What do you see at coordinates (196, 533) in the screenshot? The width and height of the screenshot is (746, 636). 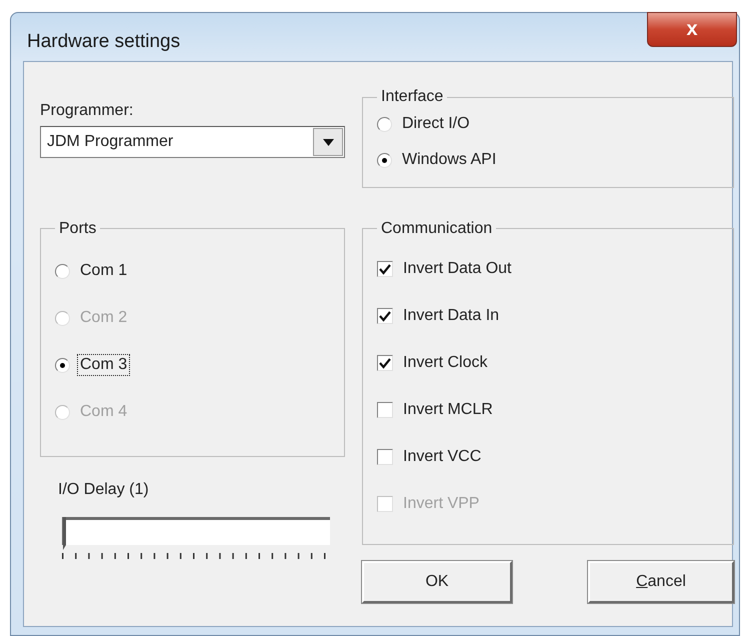 I see `io-delay-slider` at bounding box center [196, 533].